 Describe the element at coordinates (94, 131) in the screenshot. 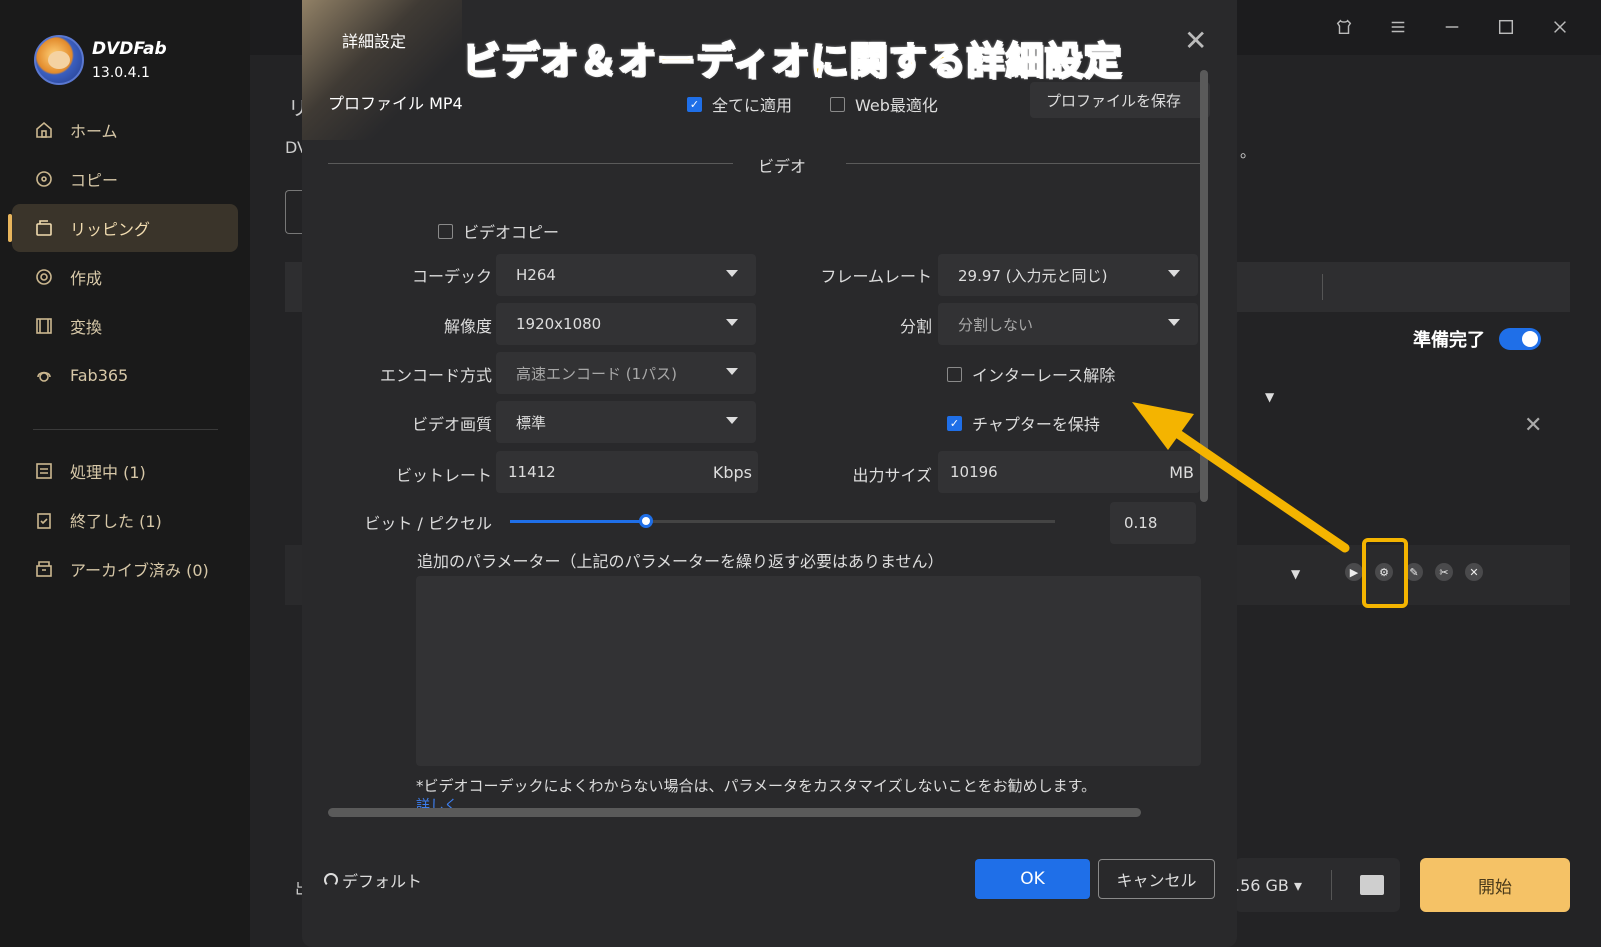

I see `sidebar-item-label: ホーム` at that location.